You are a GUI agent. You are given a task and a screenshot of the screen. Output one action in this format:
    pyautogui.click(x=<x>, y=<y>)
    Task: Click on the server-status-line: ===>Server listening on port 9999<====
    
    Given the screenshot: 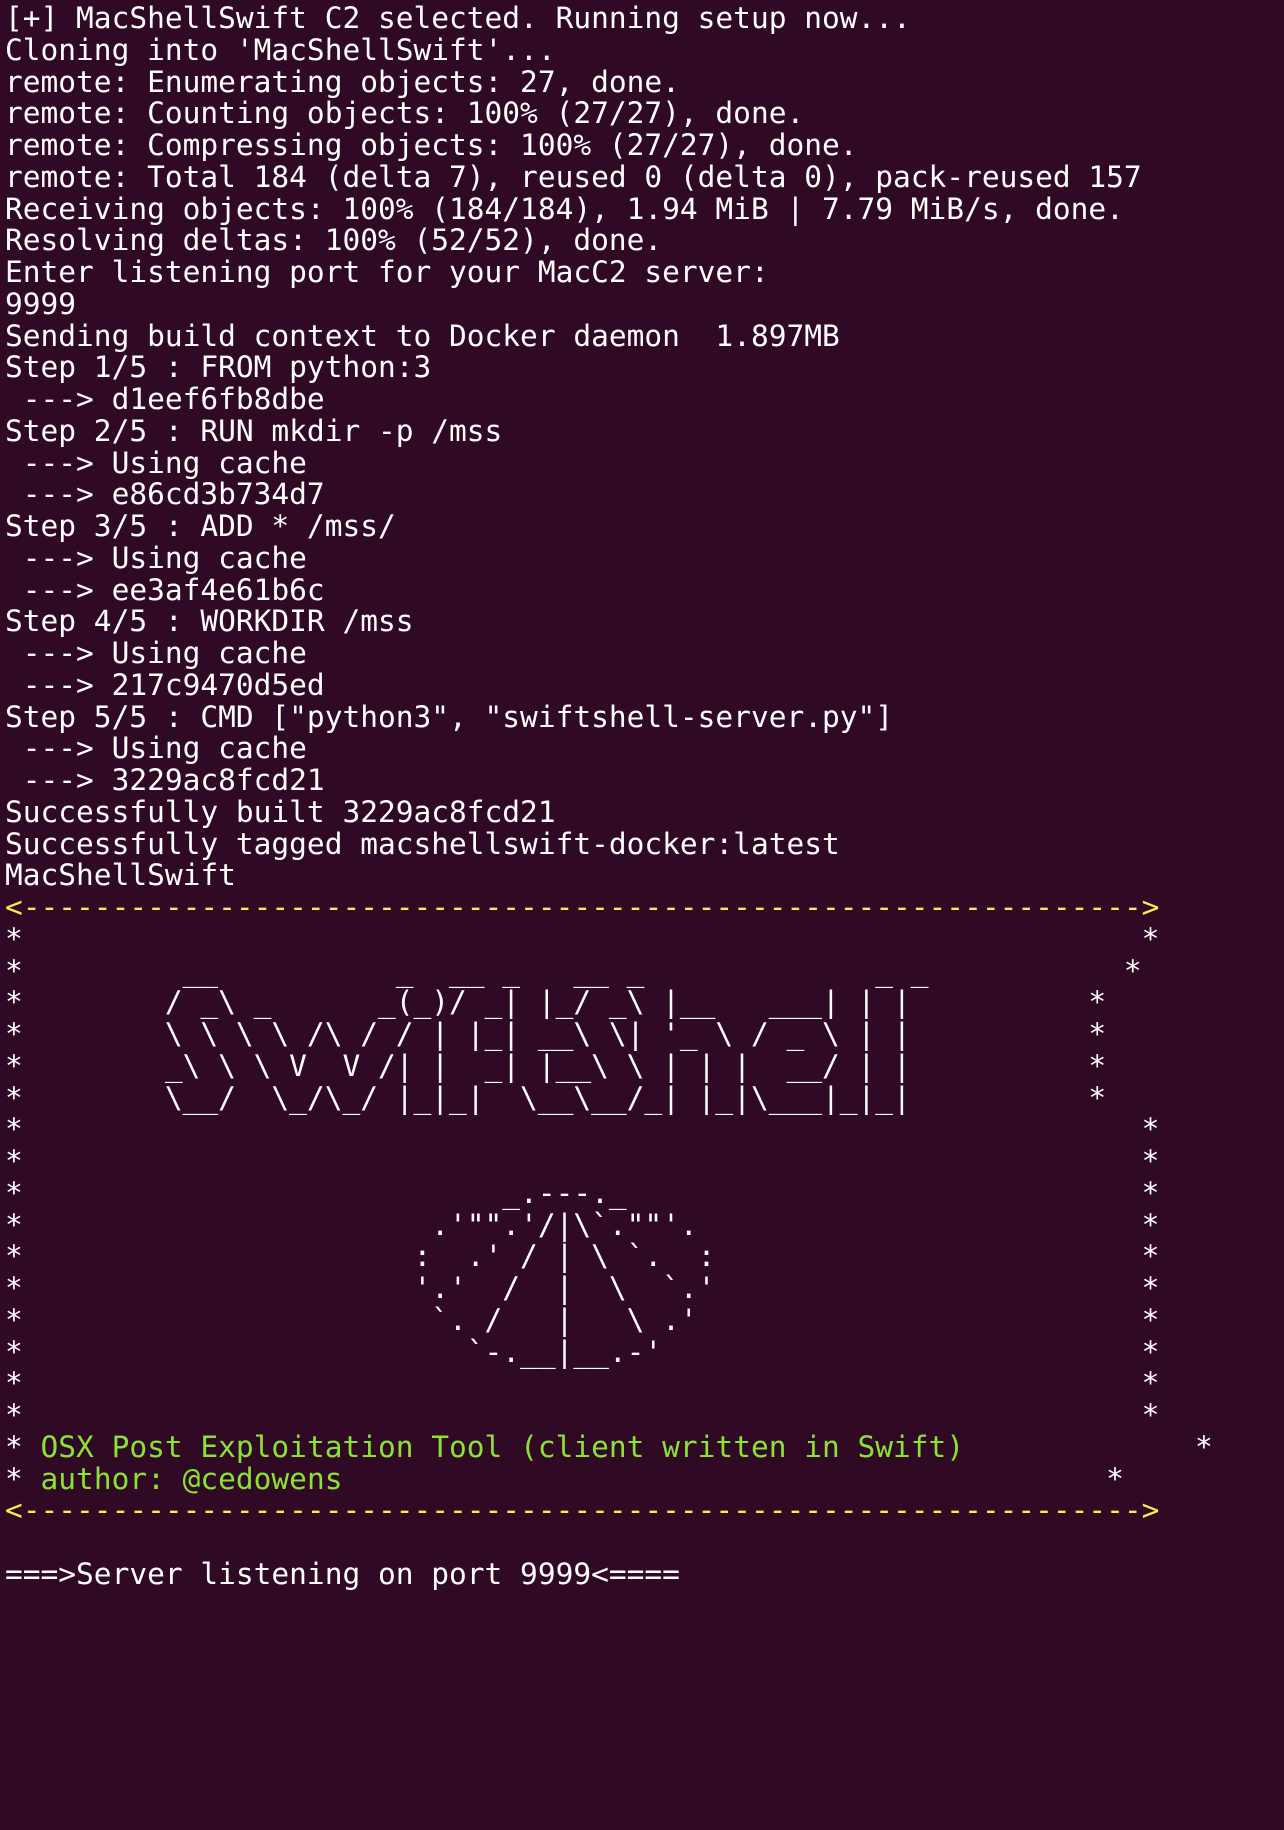 What is the action you would take?
    pyautogui.click(x=342, y=1573)
    